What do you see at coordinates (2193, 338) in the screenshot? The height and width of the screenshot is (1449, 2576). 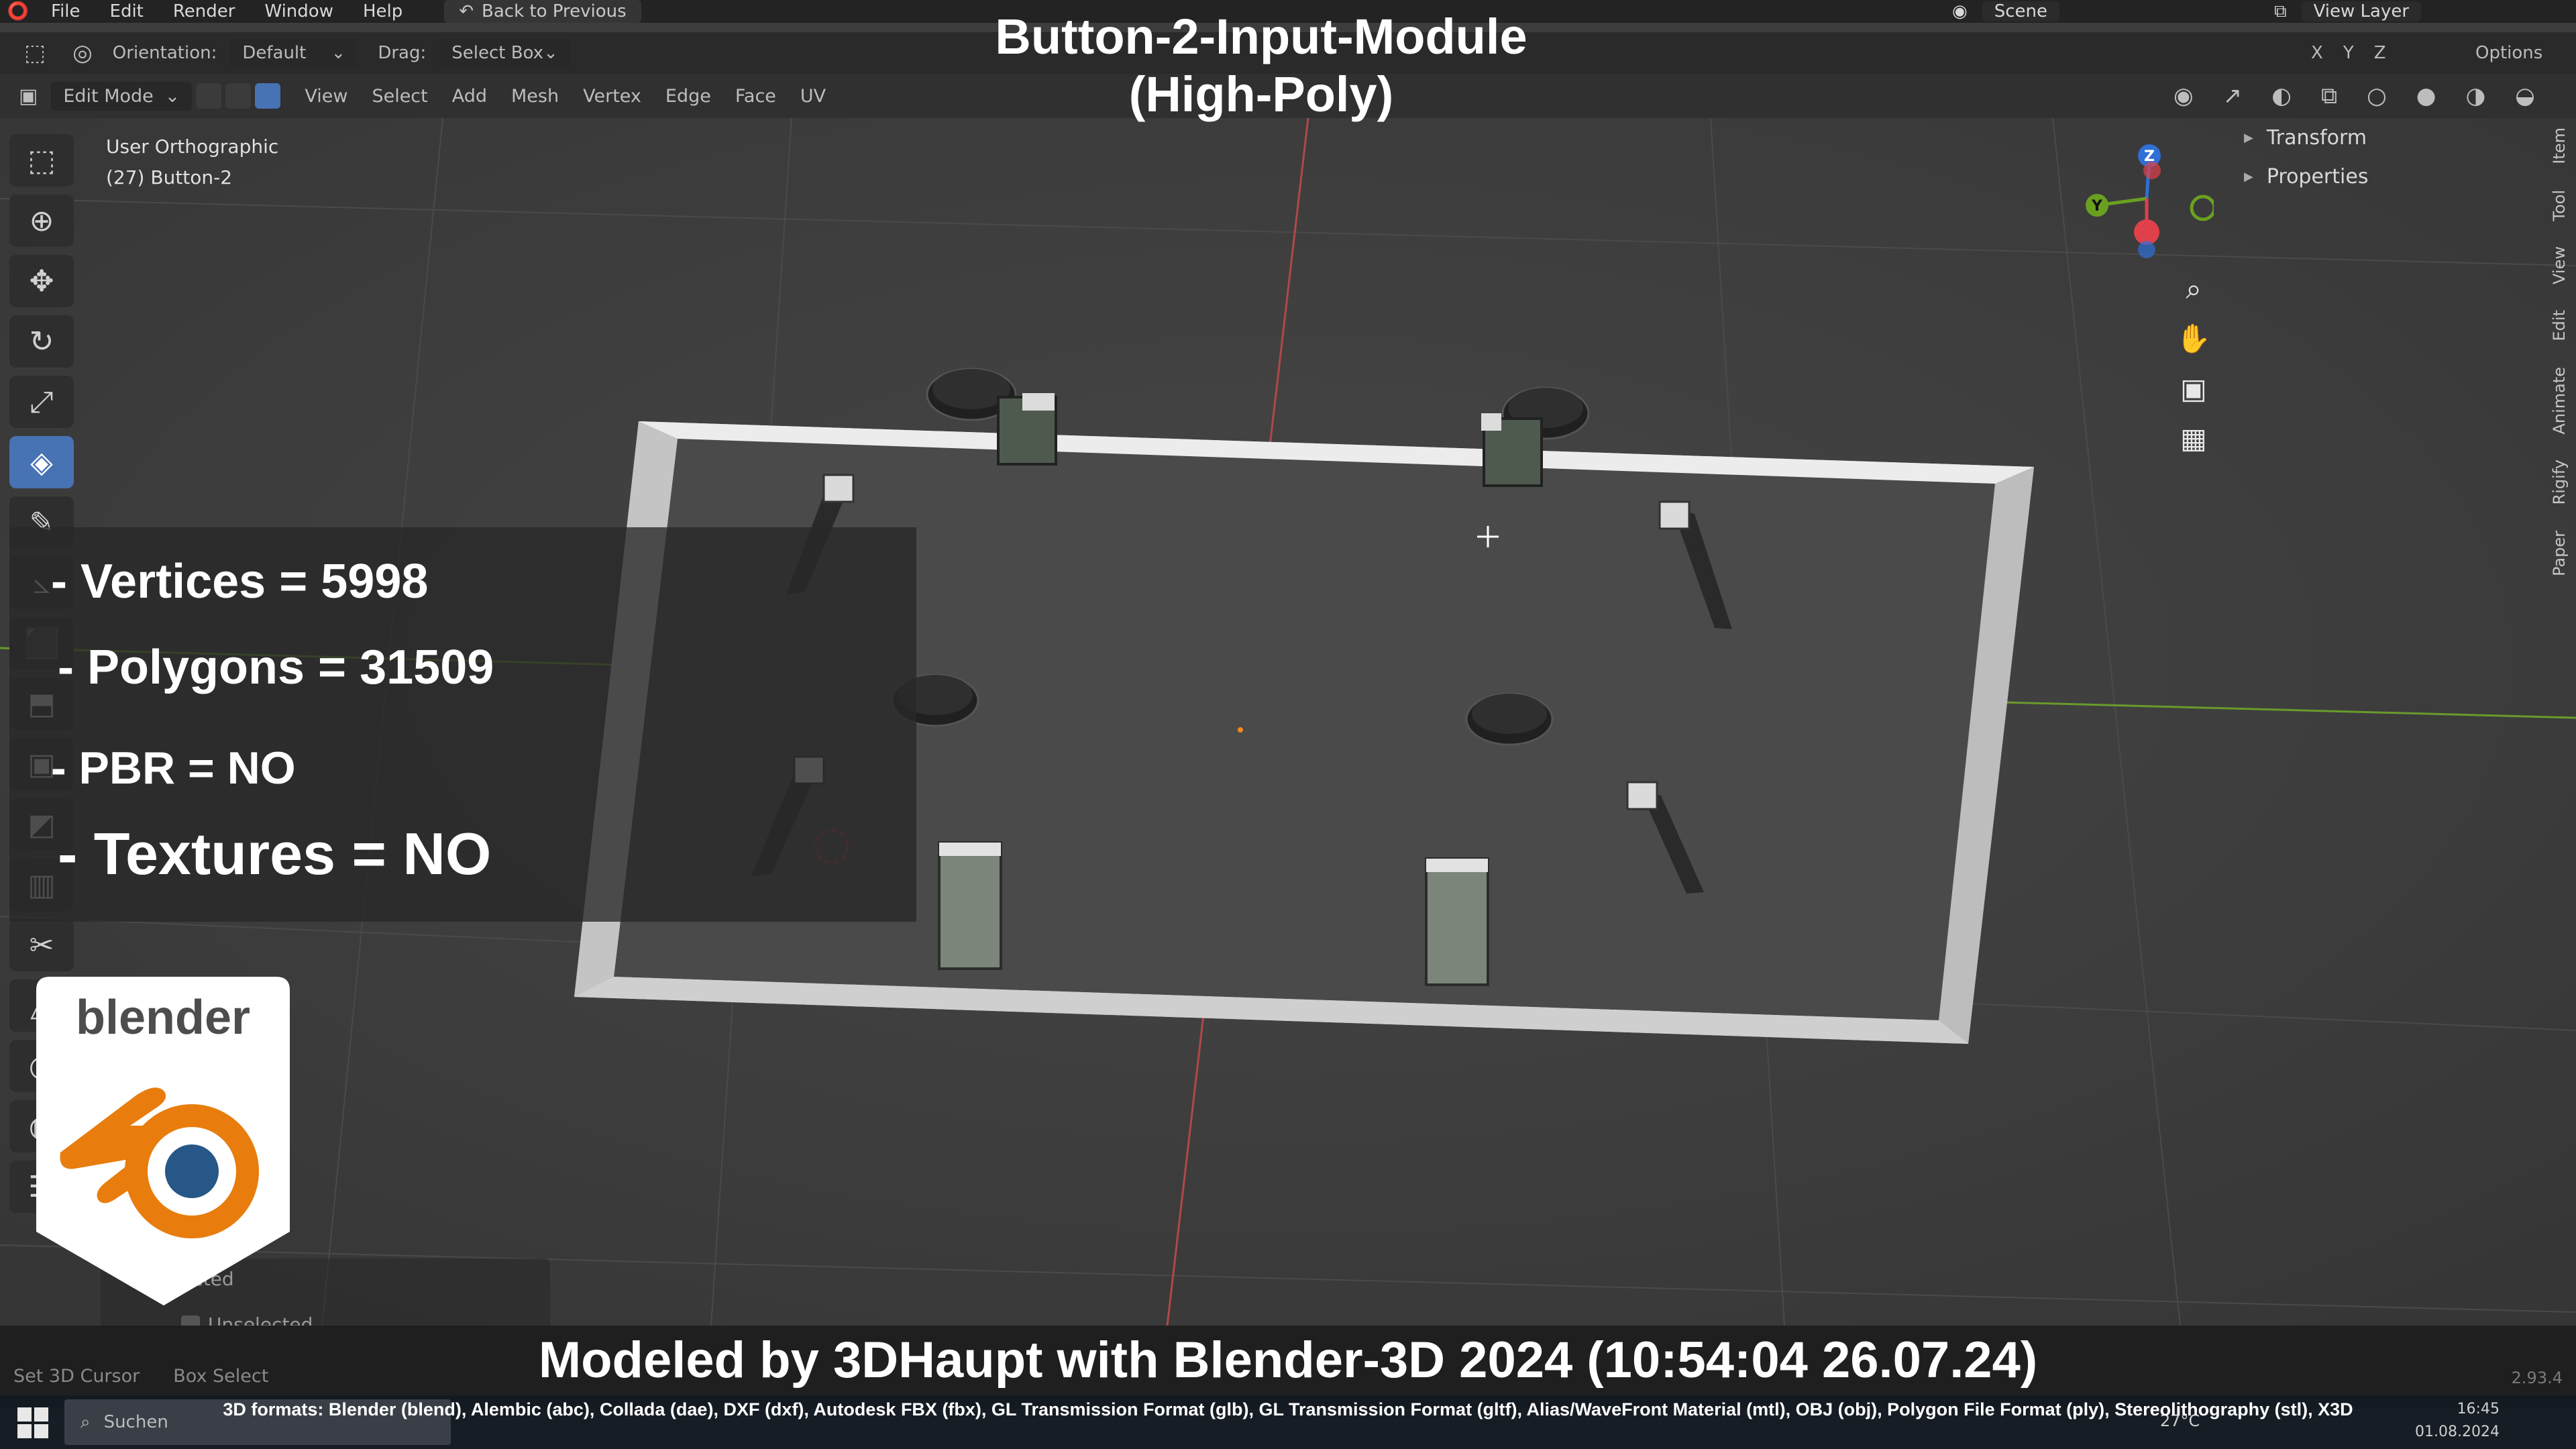 I see `pan-hand-icon: ✋` at bounding box center [2193, 338].